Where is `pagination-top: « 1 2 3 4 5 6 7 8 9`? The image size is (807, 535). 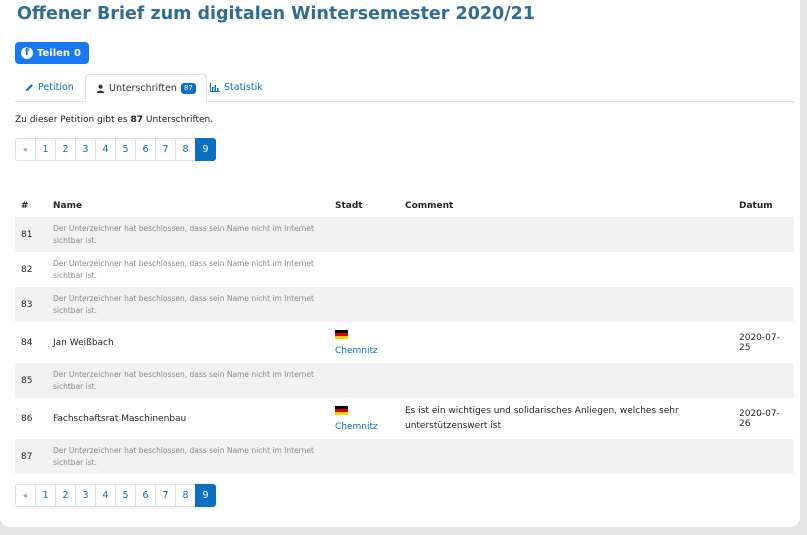 pagination-top: « 1 2 3 4 5 6 7 8 9 is located at coordinates (115, 149).